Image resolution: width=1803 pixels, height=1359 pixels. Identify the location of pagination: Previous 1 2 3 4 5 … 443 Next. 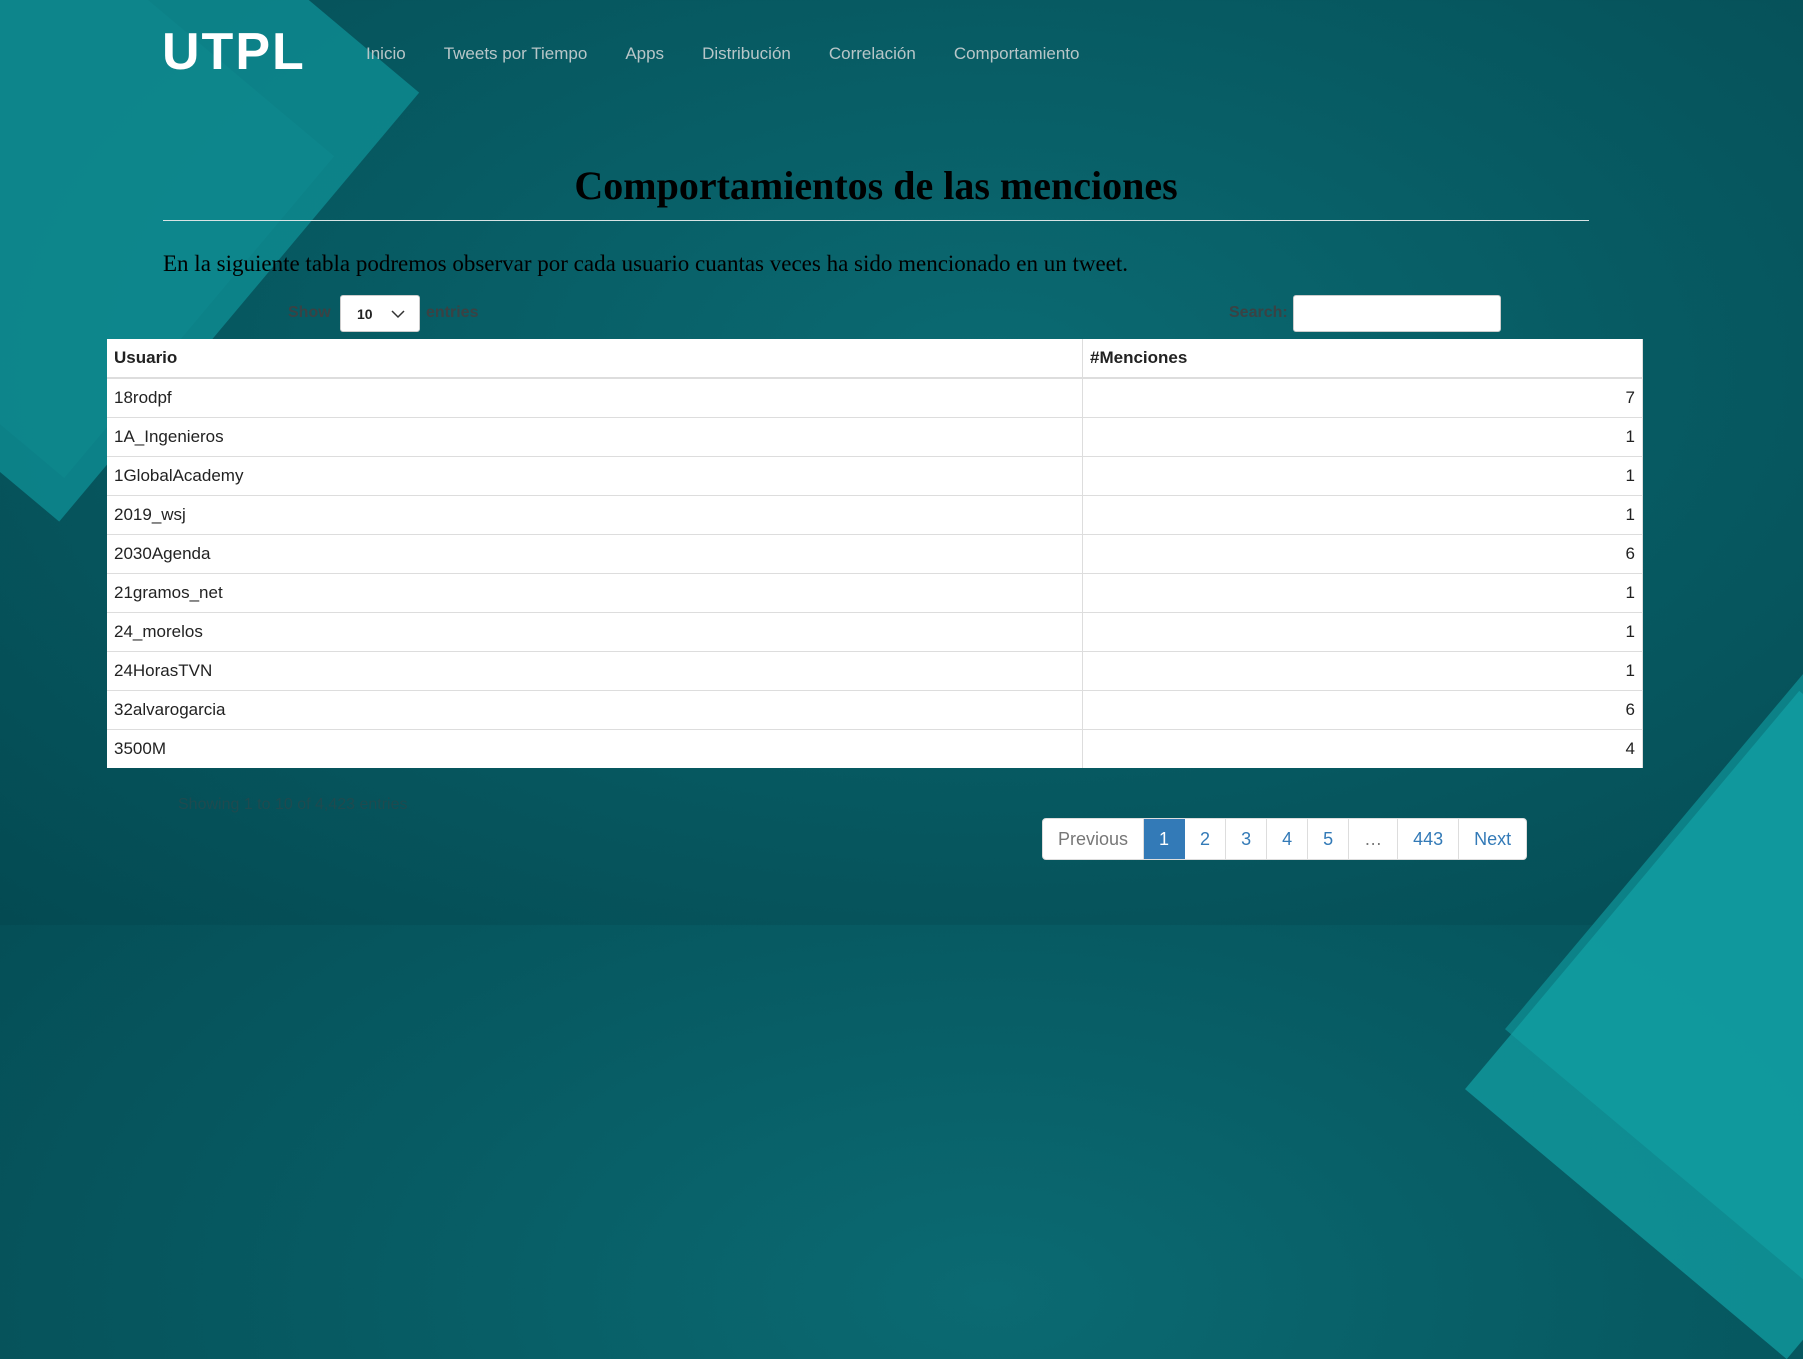
(1285, 839).